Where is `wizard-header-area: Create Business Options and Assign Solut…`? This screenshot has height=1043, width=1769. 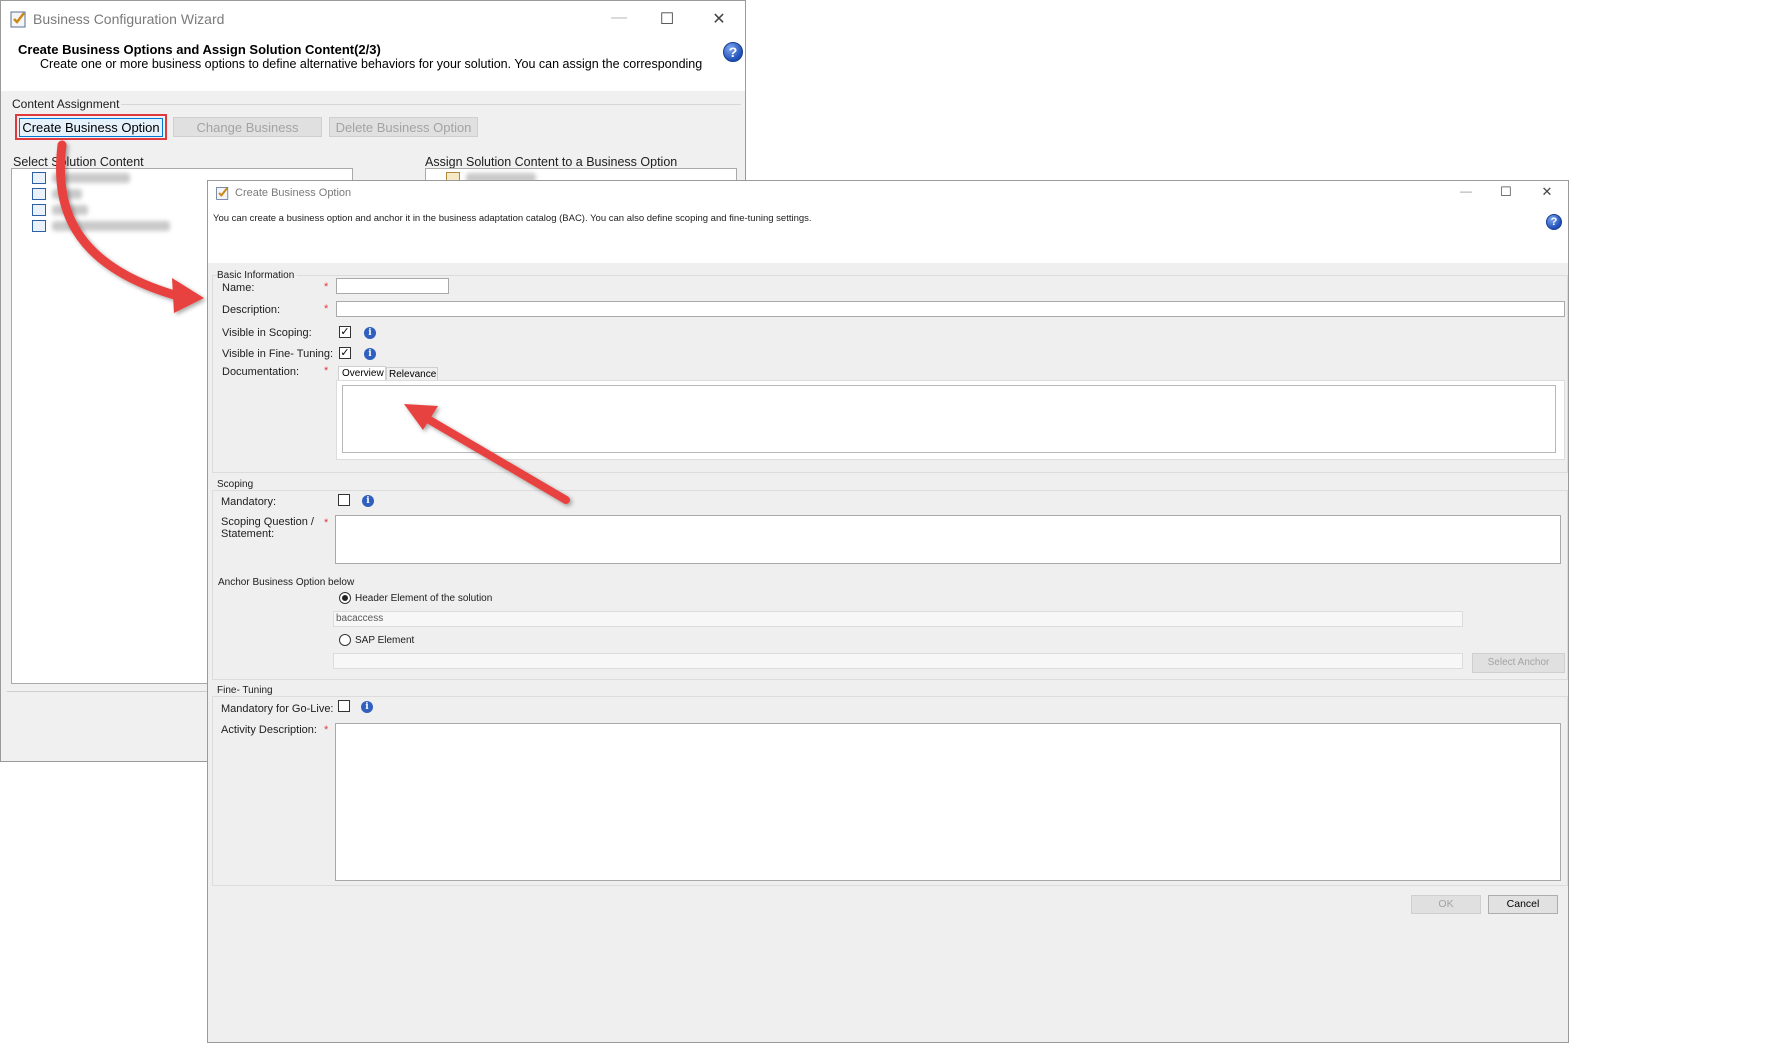 wizard-header-area: Create Business Options and Assign Solut… is located at coordinates (373, 64).